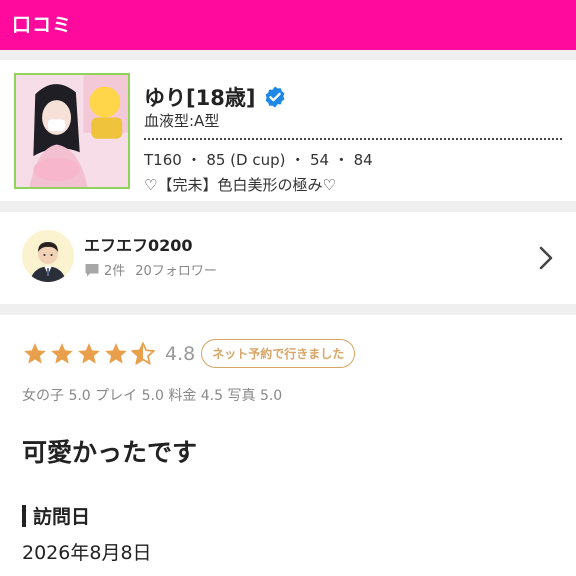  What do you see at coordinates (42, 25) in the screenshot?
I see `header-title: 口コミ` at bounding box center [42, 25].